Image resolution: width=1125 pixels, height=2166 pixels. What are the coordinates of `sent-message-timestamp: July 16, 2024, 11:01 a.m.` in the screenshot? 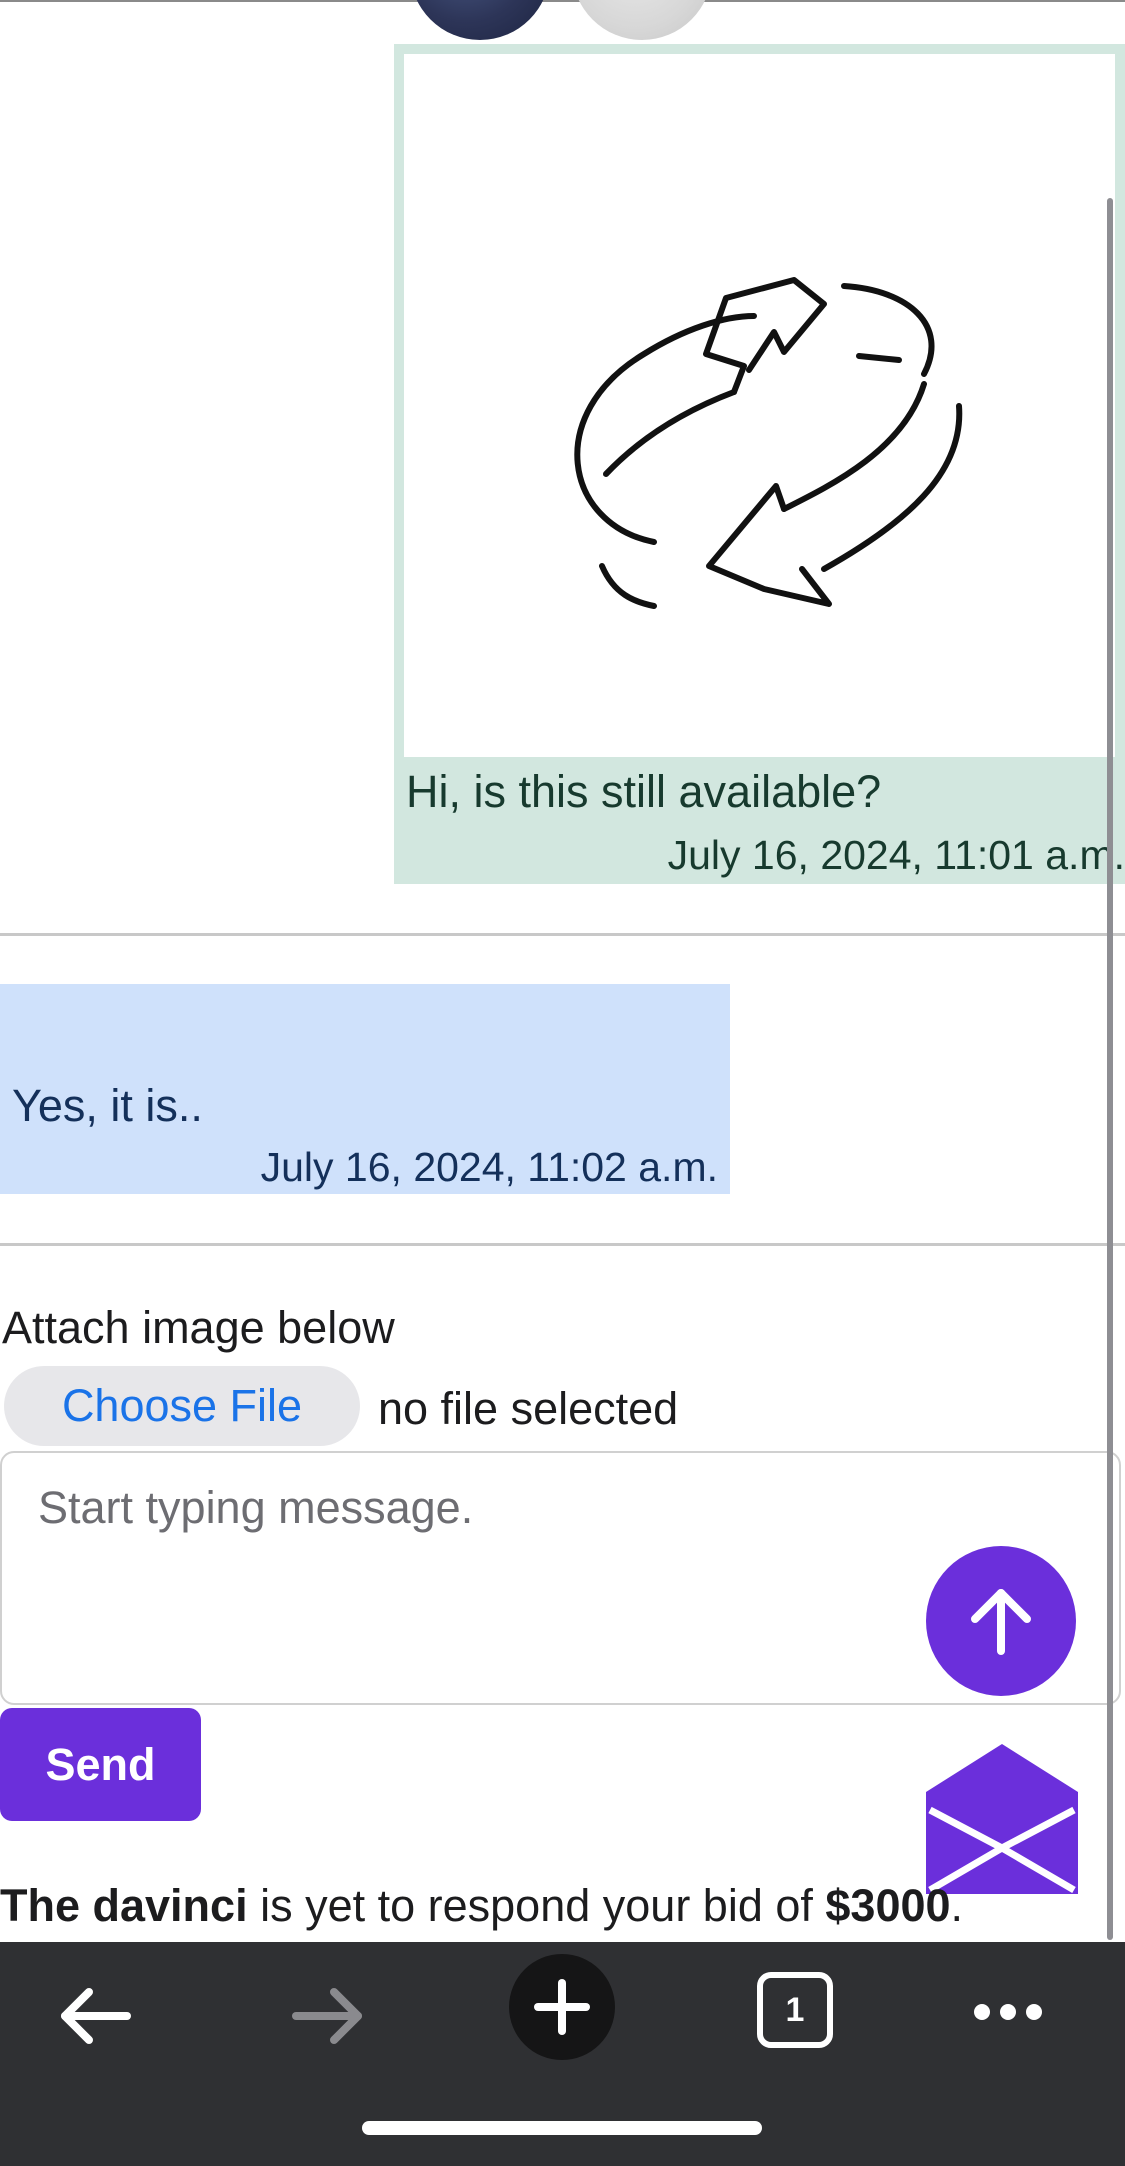 It's located at (896, 855).